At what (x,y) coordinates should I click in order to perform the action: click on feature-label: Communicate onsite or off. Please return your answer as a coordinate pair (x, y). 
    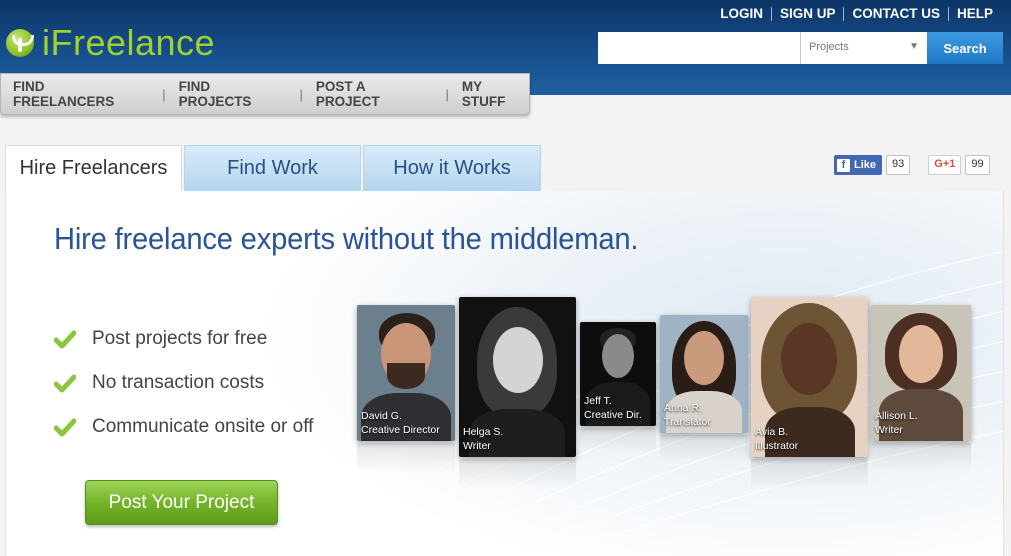
    Looking at the image, I should click on (203, 426).